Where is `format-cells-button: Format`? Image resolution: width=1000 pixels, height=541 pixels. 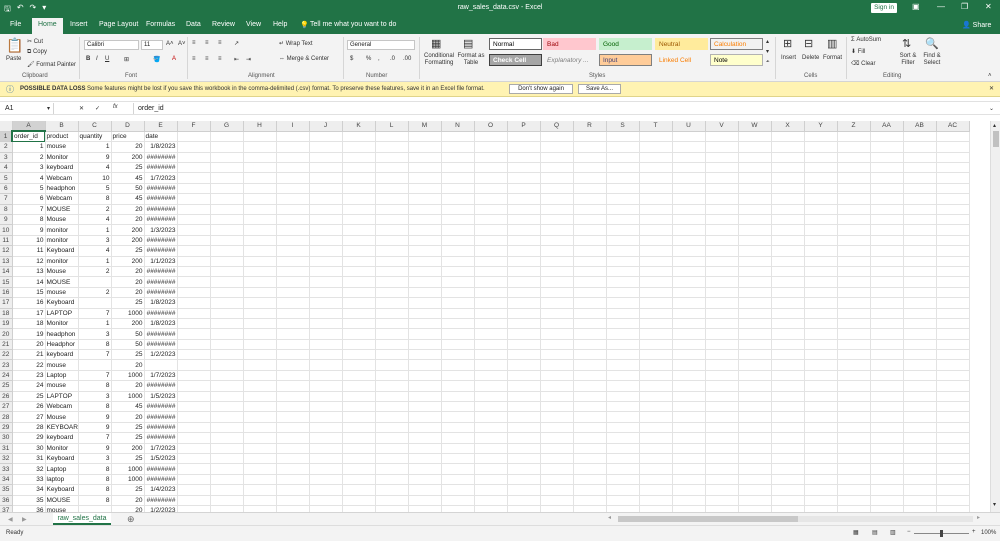 format-cells-button: Format is located at coordinates (832, 58).